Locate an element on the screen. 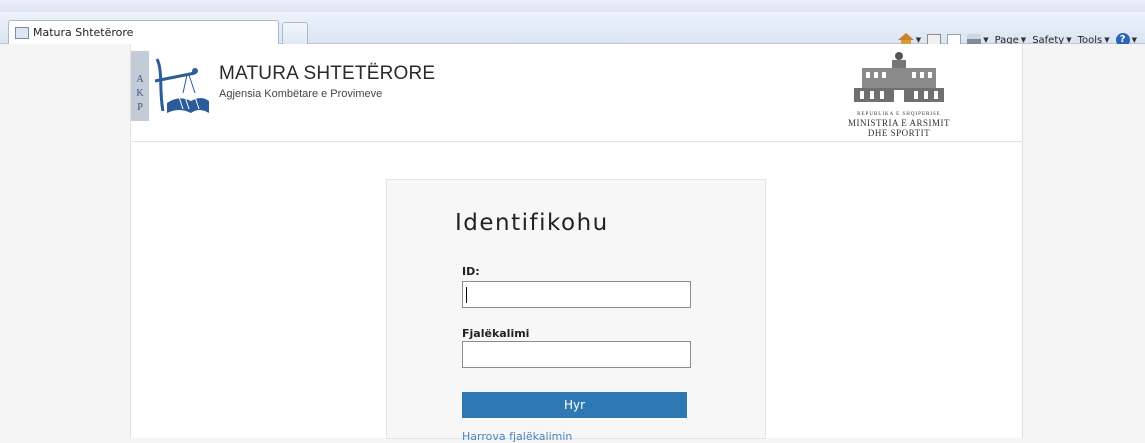  logo-letter: K is located at coordinates (140, 93).